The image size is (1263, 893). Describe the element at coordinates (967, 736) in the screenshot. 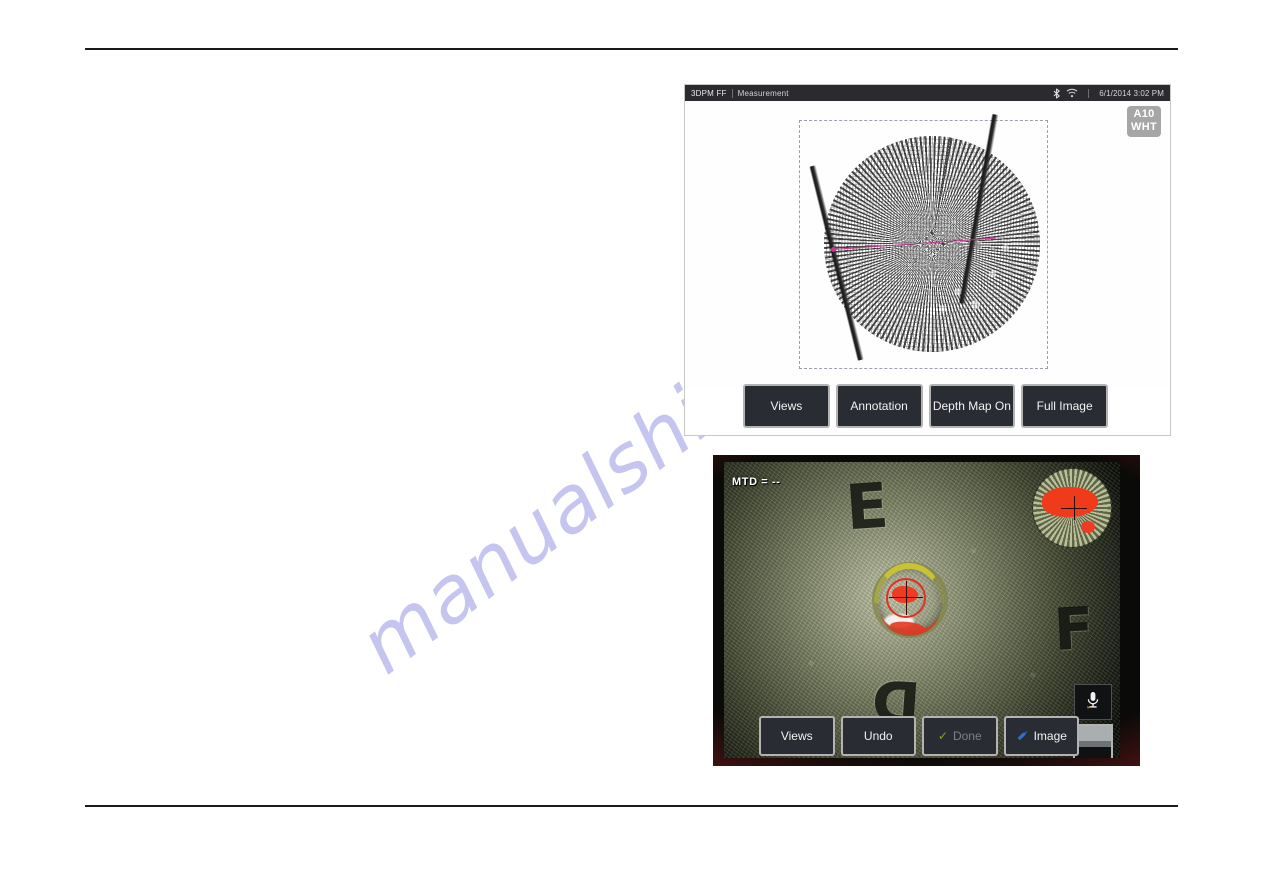

I see `done-button-label: Done` at that location.